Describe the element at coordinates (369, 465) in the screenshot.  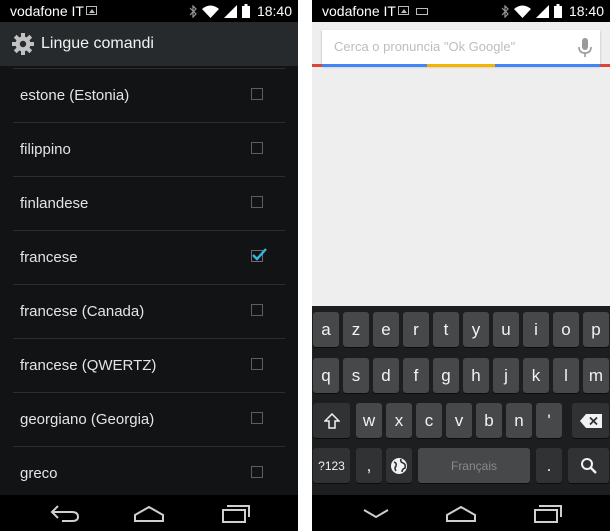
I see `comma-key: ,` at that location.